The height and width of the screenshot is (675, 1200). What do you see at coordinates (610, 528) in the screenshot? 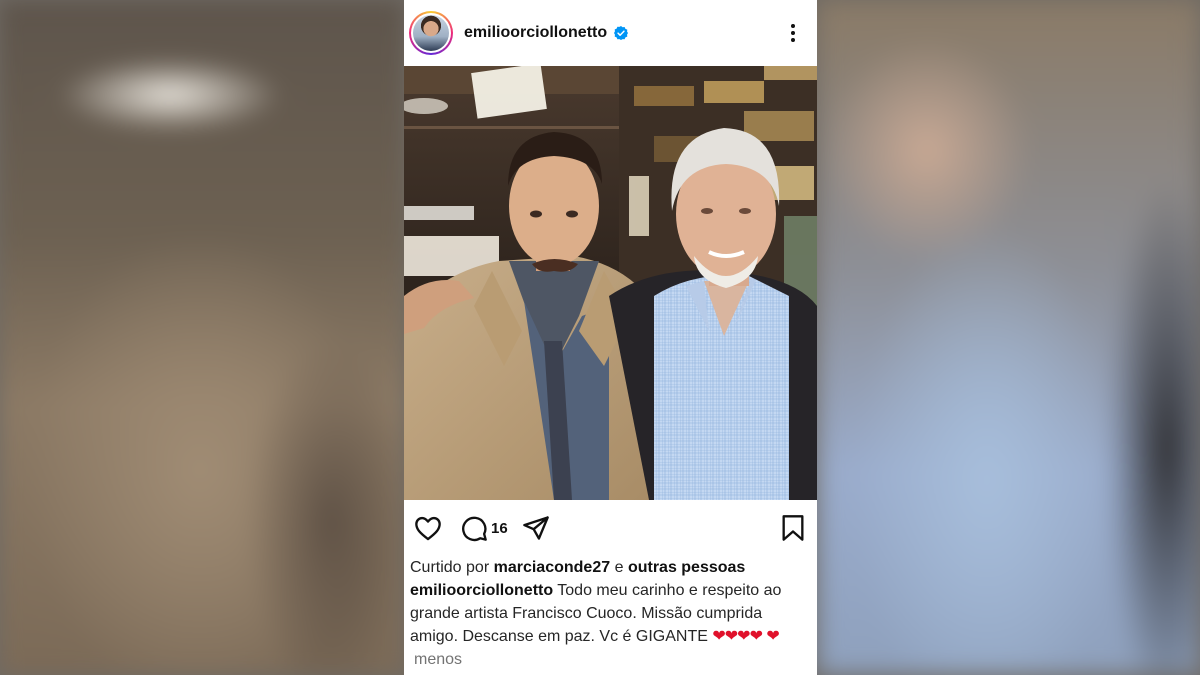
I see `post-actions: 16` at bounding box center [610, 528].